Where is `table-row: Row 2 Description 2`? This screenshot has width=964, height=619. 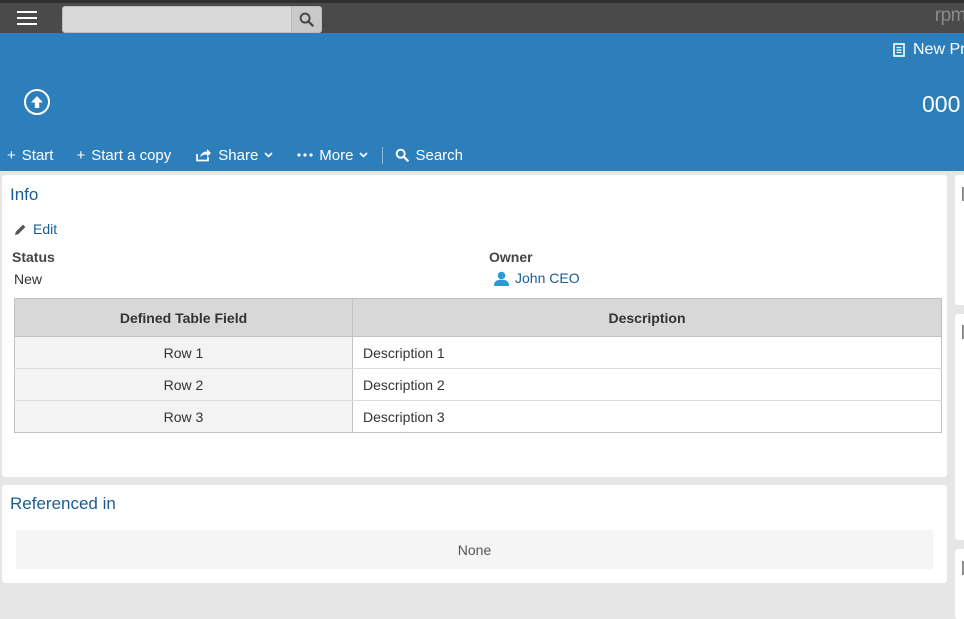 table-row: Row 2 Description 2 is located at coordinates (478, 384).